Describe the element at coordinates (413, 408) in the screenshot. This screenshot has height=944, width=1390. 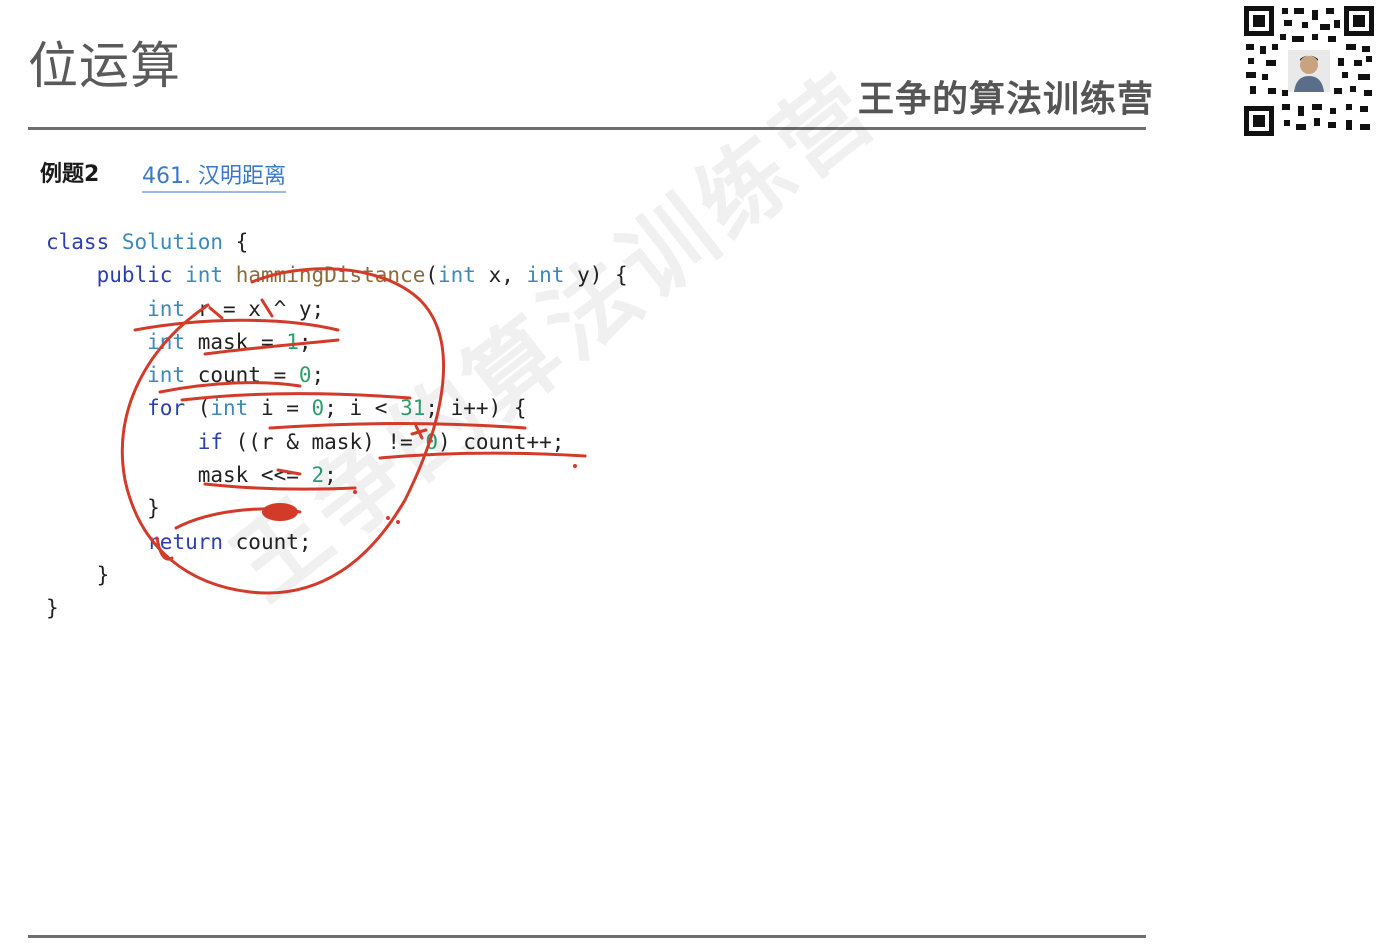
I see `code-number: 31` at that location.